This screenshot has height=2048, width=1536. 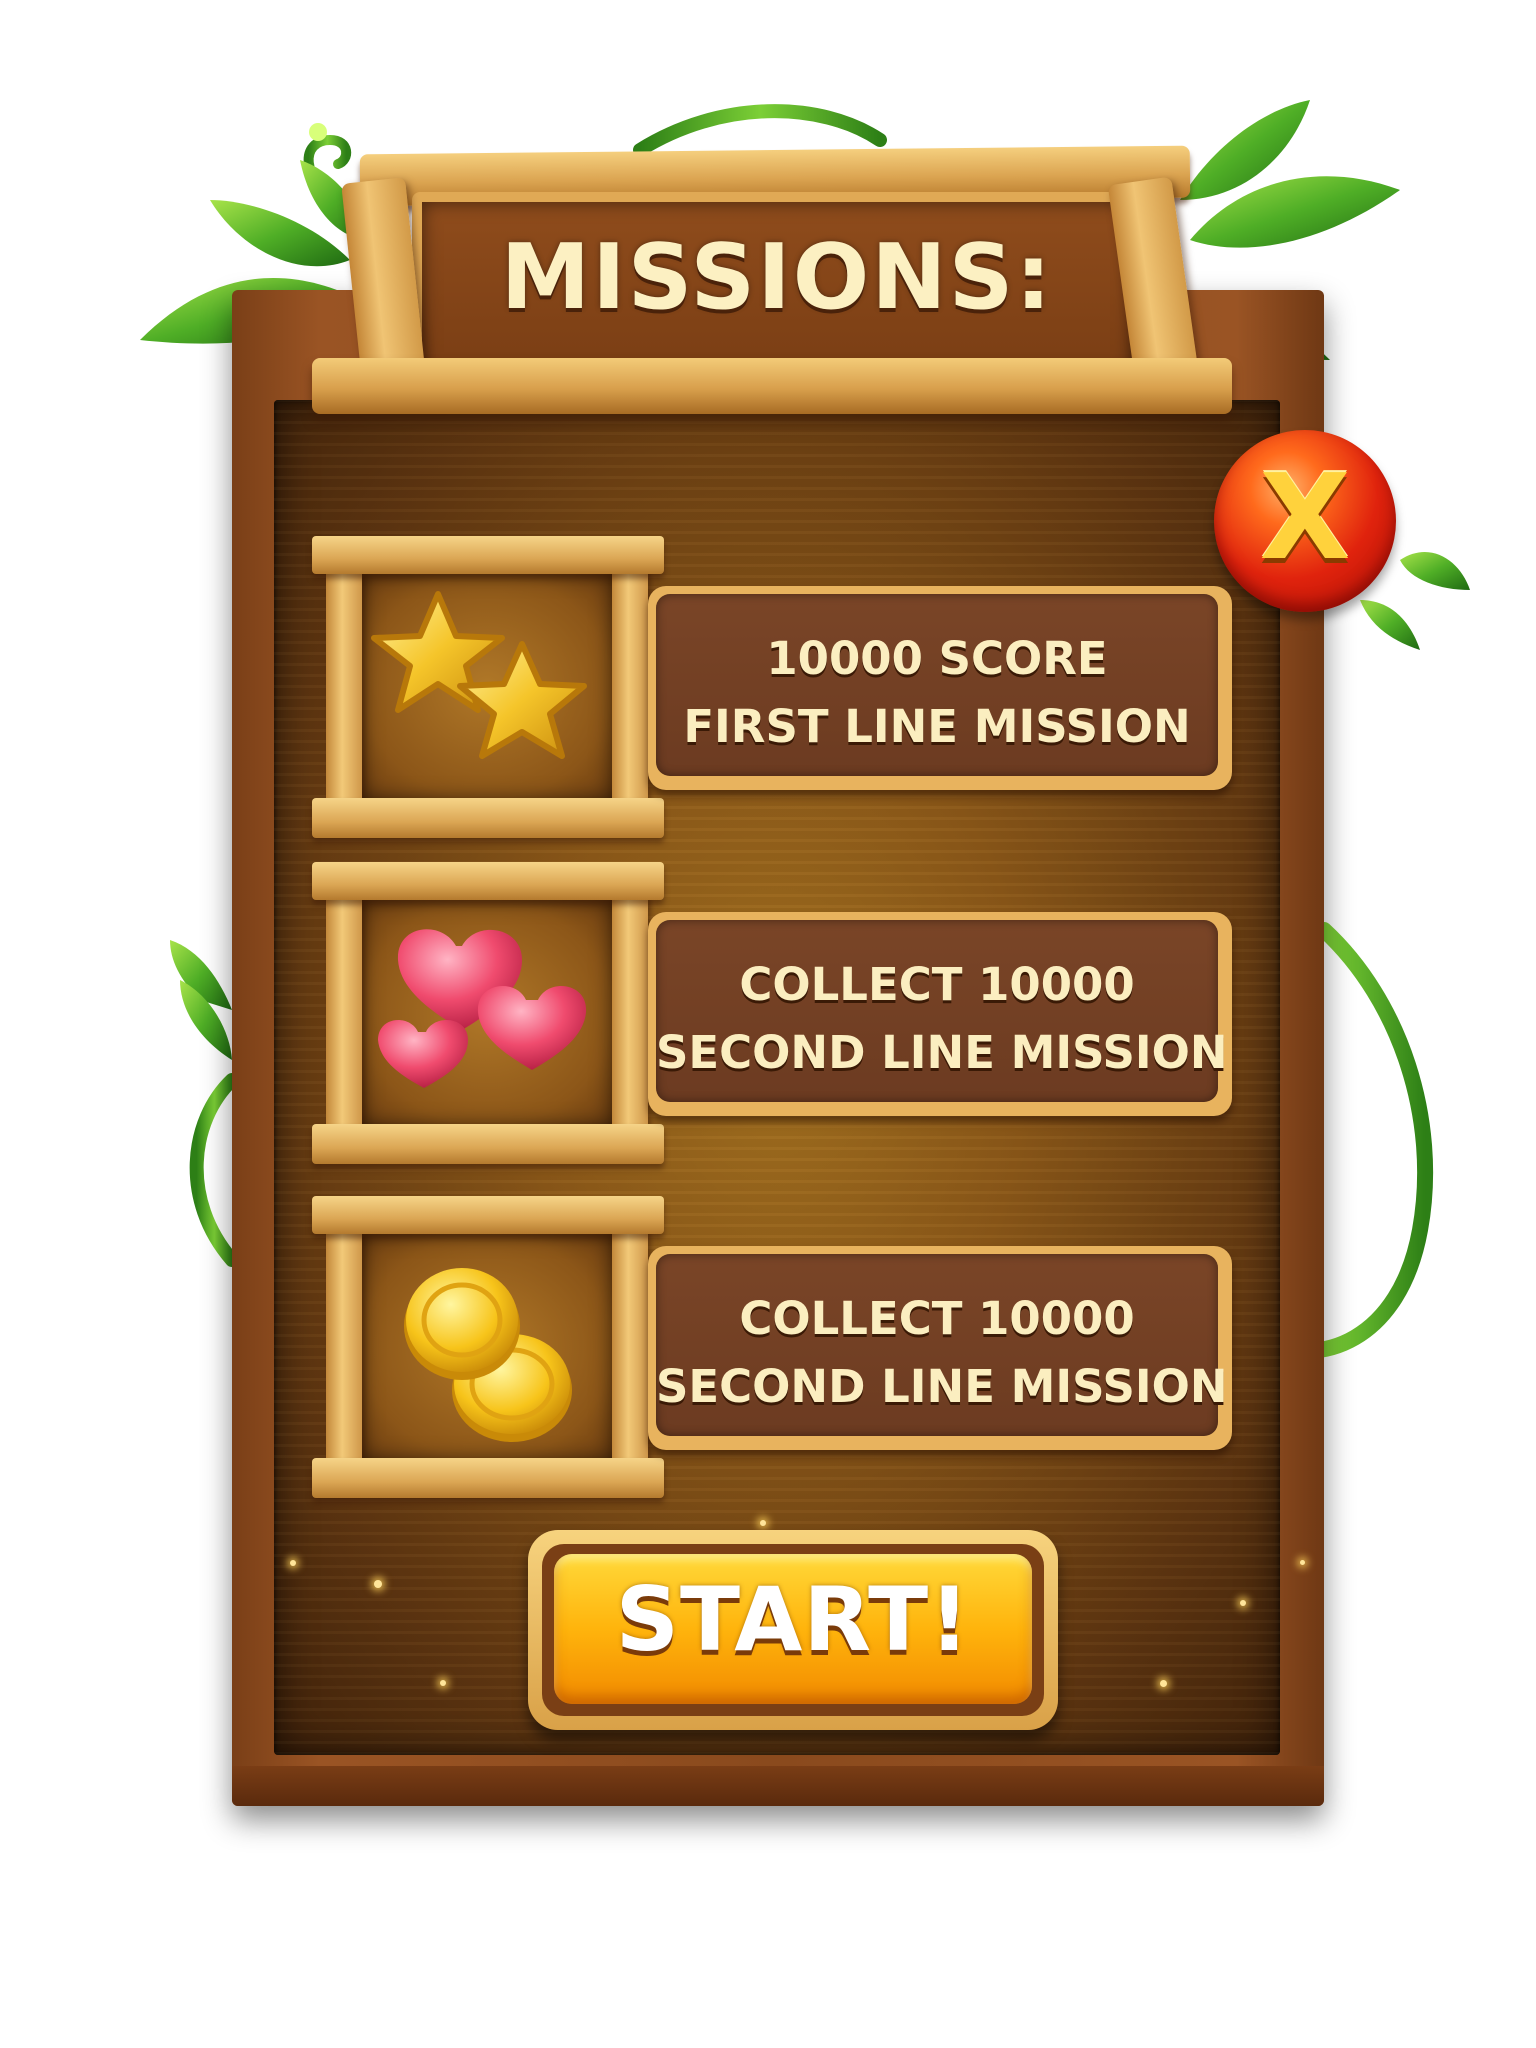 I want to click on coins-icon, so click(x=488, y=1355).